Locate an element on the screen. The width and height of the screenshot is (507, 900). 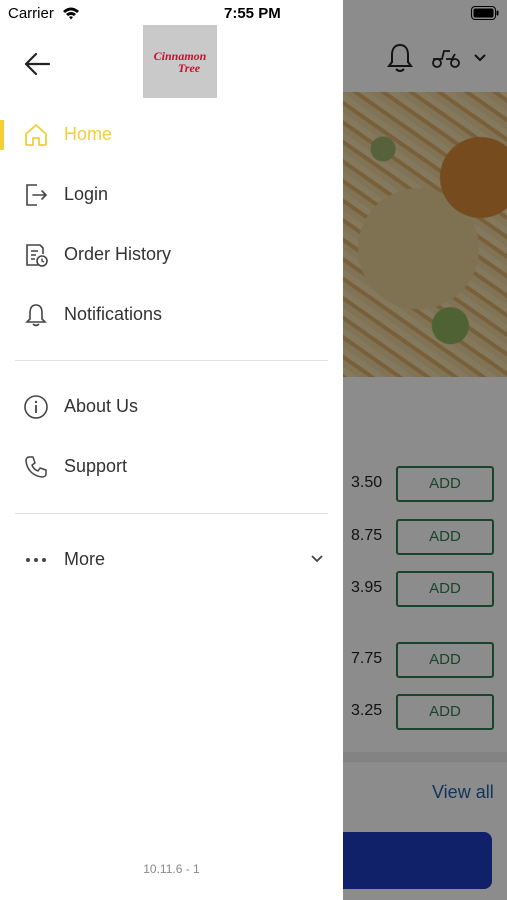
order-history-icon is located at coordinates (37, 255).